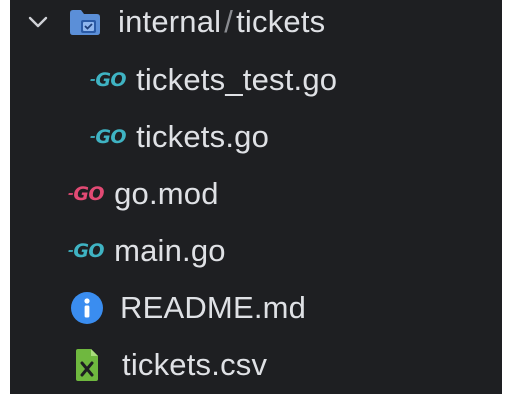 The width and height of the screenshot is (514, 404). I want to click on folder-name: internal, so click(170, 21).